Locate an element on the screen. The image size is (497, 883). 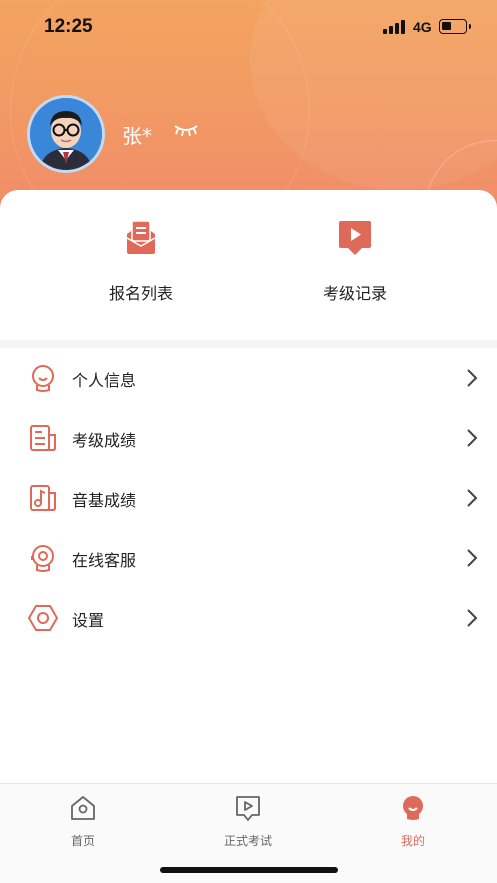
tab-label: 首页 is located at coordinates (82, 841).